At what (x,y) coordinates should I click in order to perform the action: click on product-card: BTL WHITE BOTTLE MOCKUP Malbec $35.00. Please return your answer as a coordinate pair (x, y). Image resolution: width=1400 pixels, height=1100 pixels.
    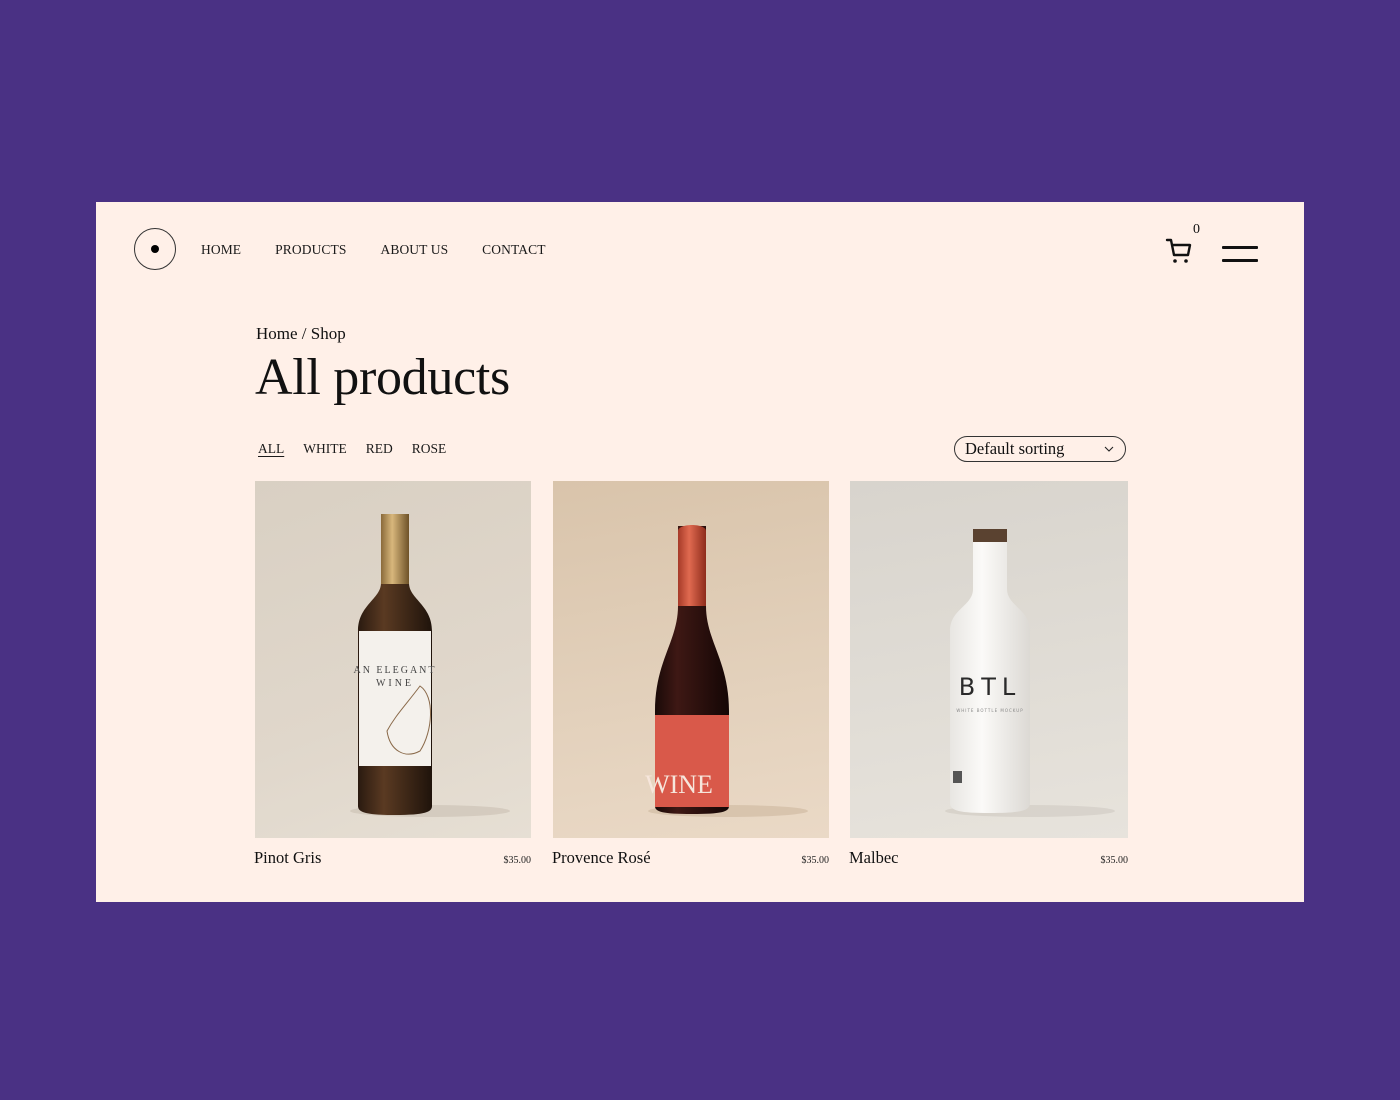
    Looking at the image, I should click on (989, 674).